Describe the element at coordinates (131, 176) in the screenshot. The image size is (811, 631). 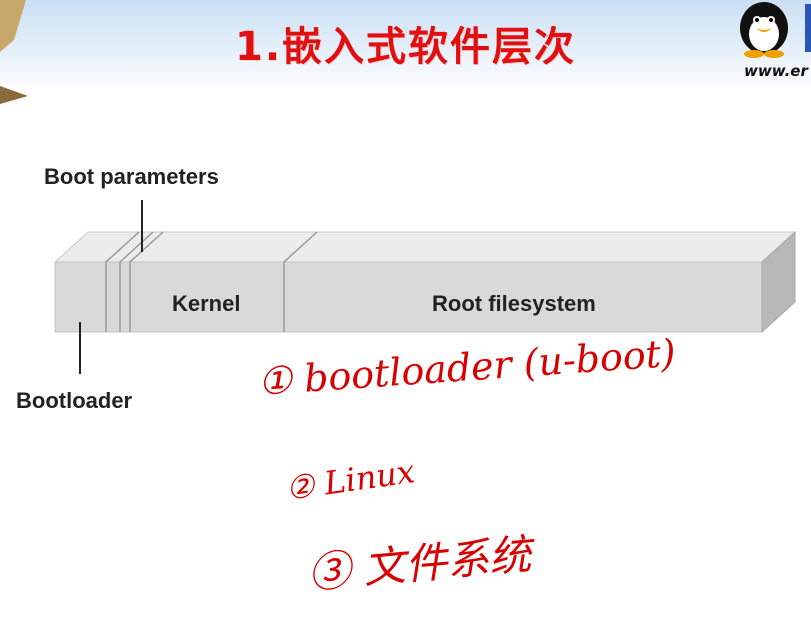
I see `boot-parameters-label: Boot parameters` at that location.